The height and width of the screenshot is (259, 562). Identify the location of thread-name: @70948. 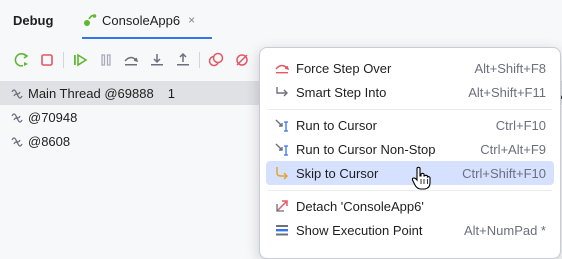
(53, 117).